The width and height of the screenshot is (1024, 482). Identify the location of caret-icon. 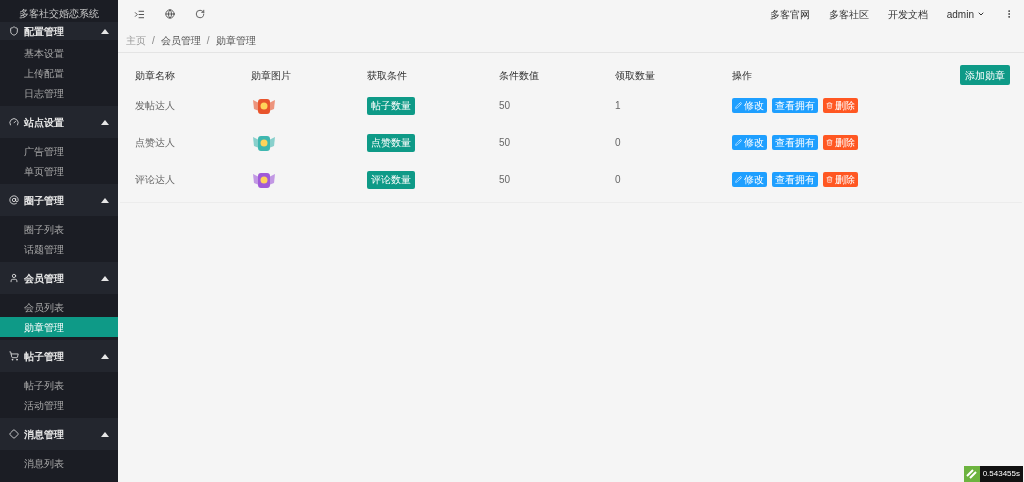
(981, 14).